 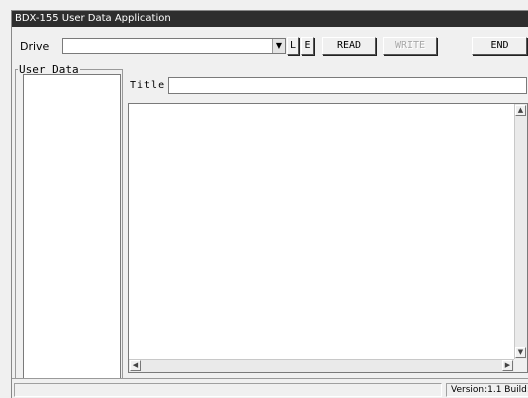 What do you see at coordinates (520, 110) in the screenshot?
I see `scroll-up-icon: ▲` at bounding box center [520, 110].